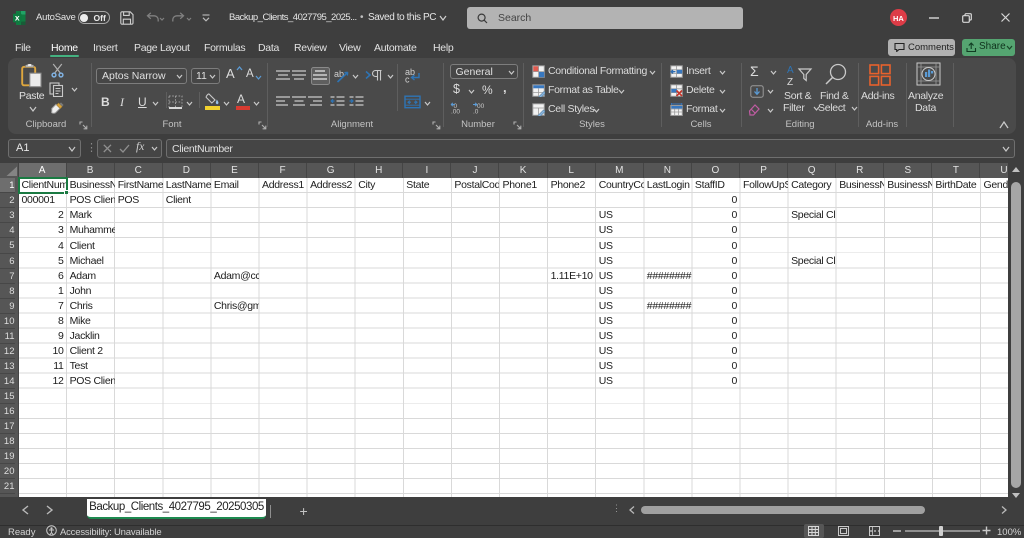 The height and width of the screenshot is (538, 1024). What do you see at coordinates (790, 82) in the screenshot?
I see `svg-text: Z` at bounding box center [790, 82].